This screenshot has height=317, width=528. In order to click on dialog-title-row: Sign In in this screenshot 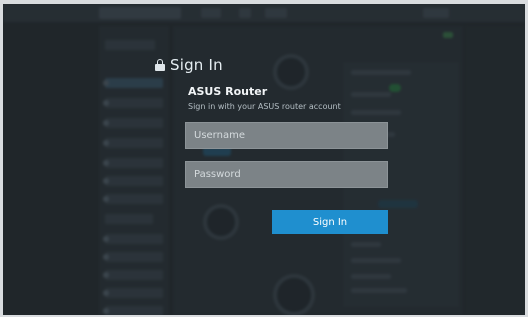, I will do `click(189, 65)`.